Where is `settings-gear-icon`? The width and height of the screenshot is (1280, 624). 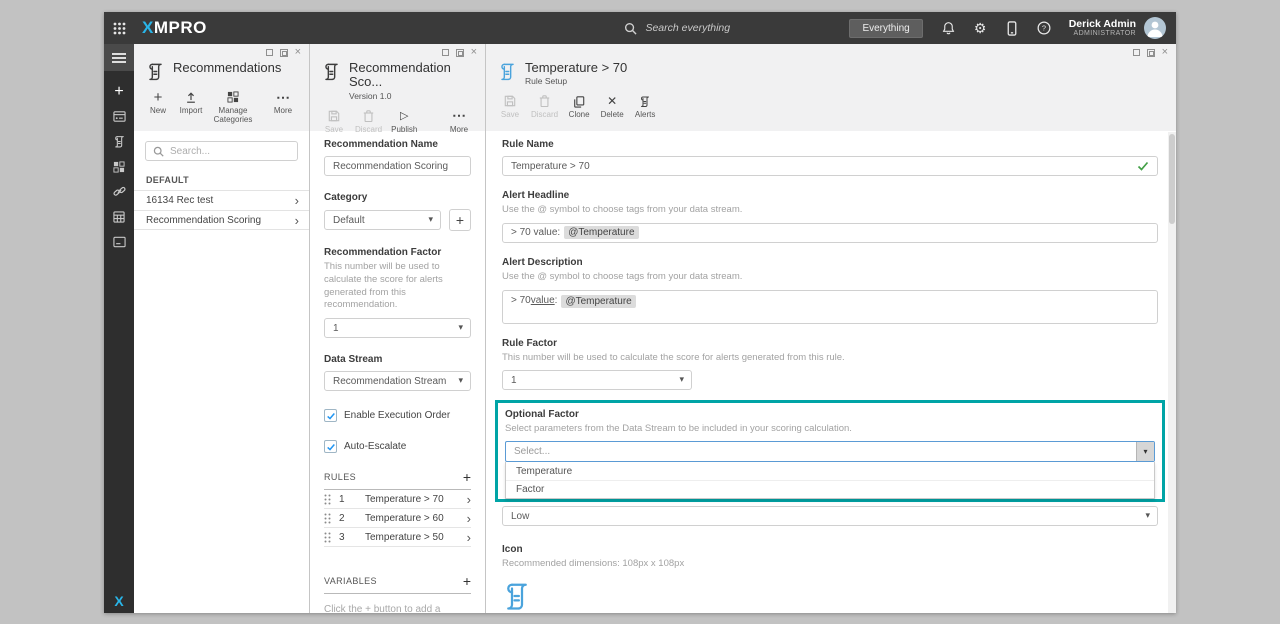 settings-gear-icon is located at coordinates (980, 28).